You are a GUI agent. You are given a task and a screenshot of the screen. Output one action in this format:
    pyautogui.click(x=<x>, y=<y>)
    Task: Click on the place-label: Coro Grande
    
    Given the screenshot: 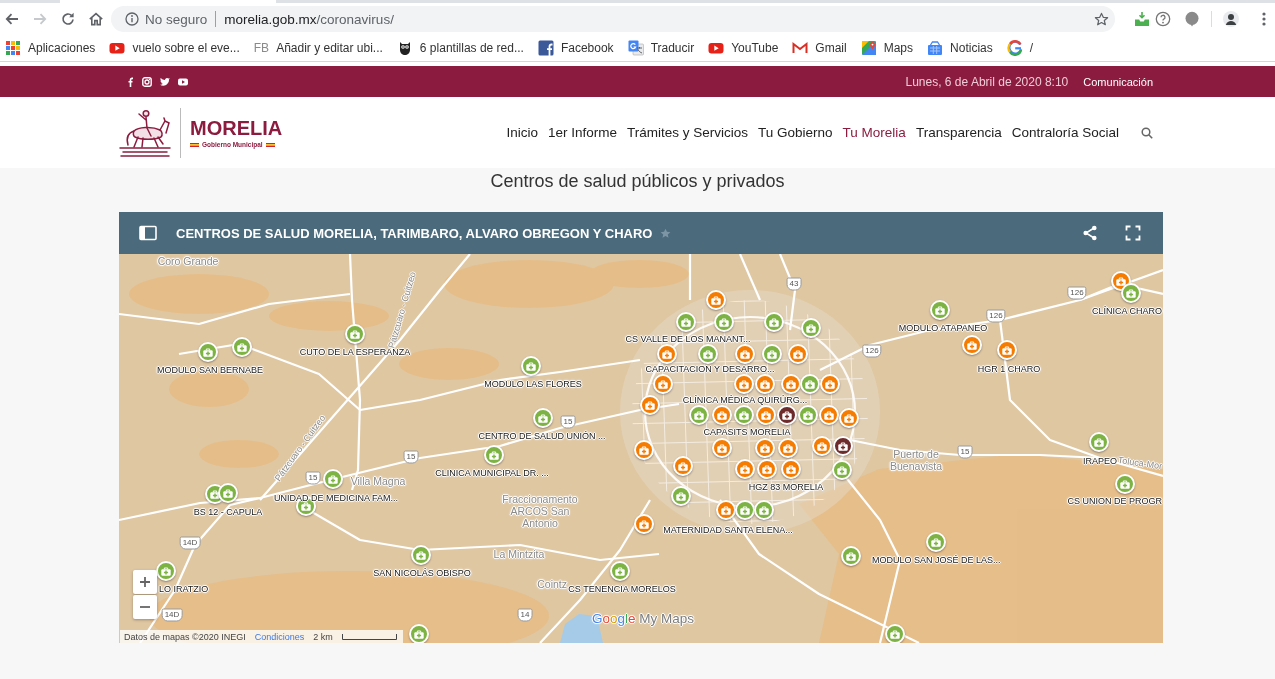 What is the action you would take?
    pyautogui.click(x=188, y=261)
    